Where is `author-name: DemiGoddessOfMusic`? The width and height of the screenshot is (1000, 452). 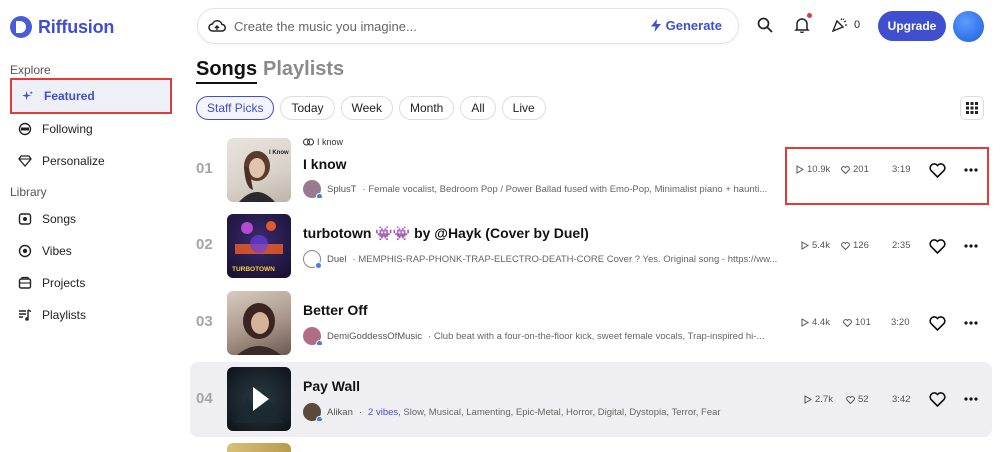
author-name: DemiGoddessOfMusic is located at coordinates (374, 336).